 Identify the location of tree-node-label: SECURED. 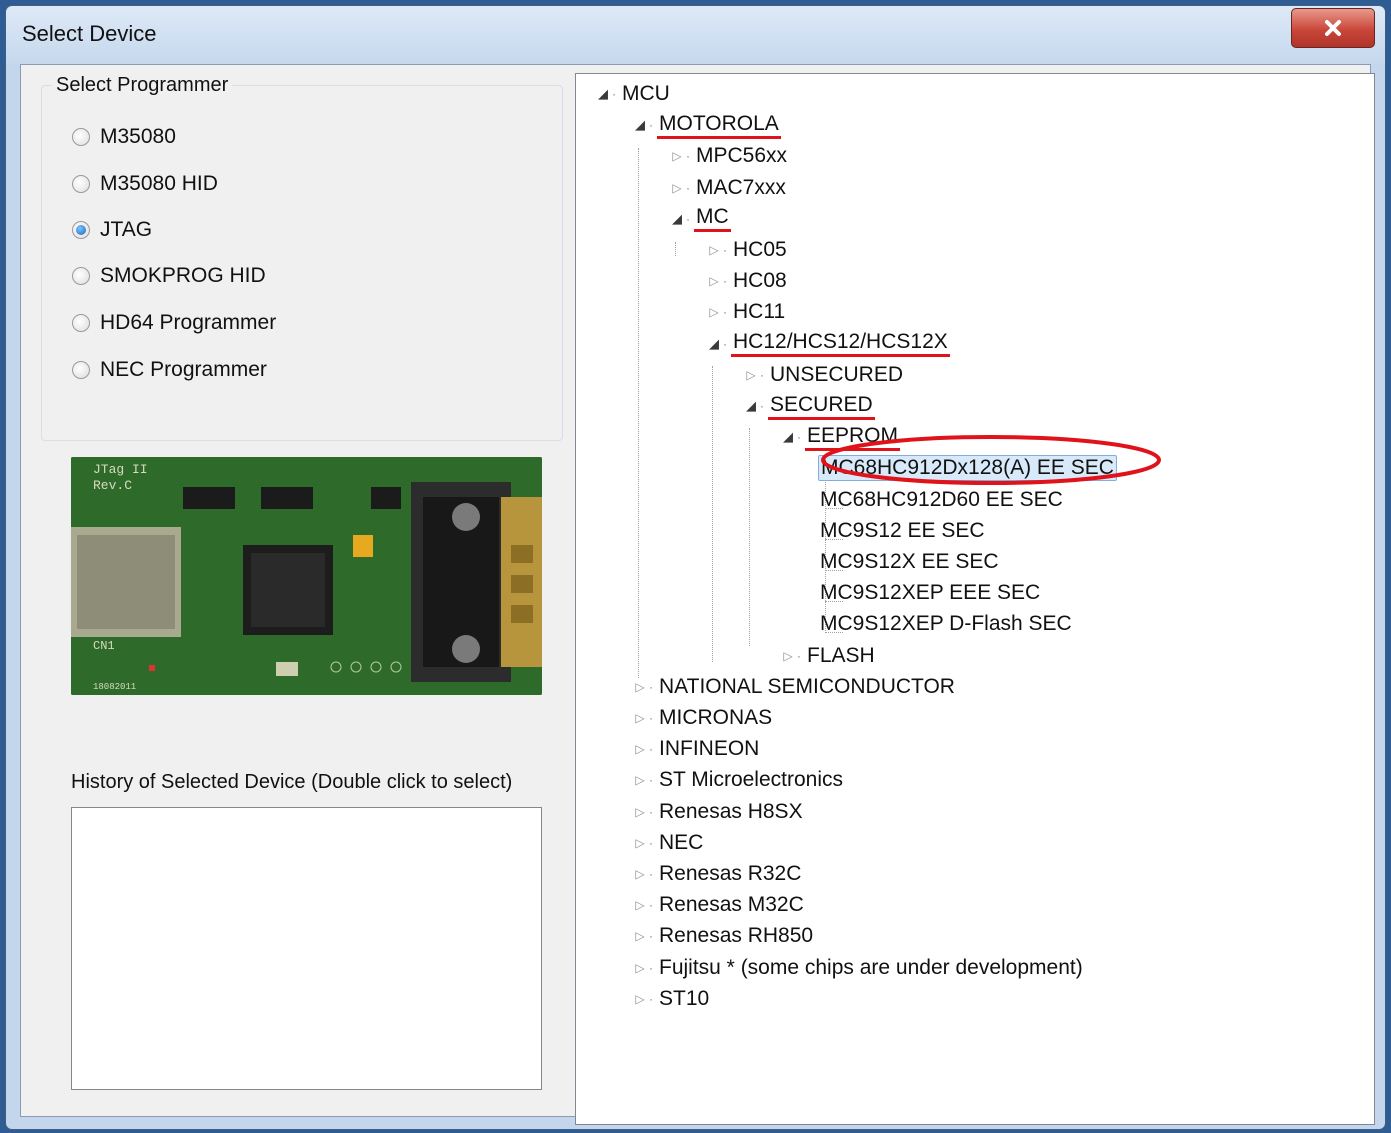
(821, 406).